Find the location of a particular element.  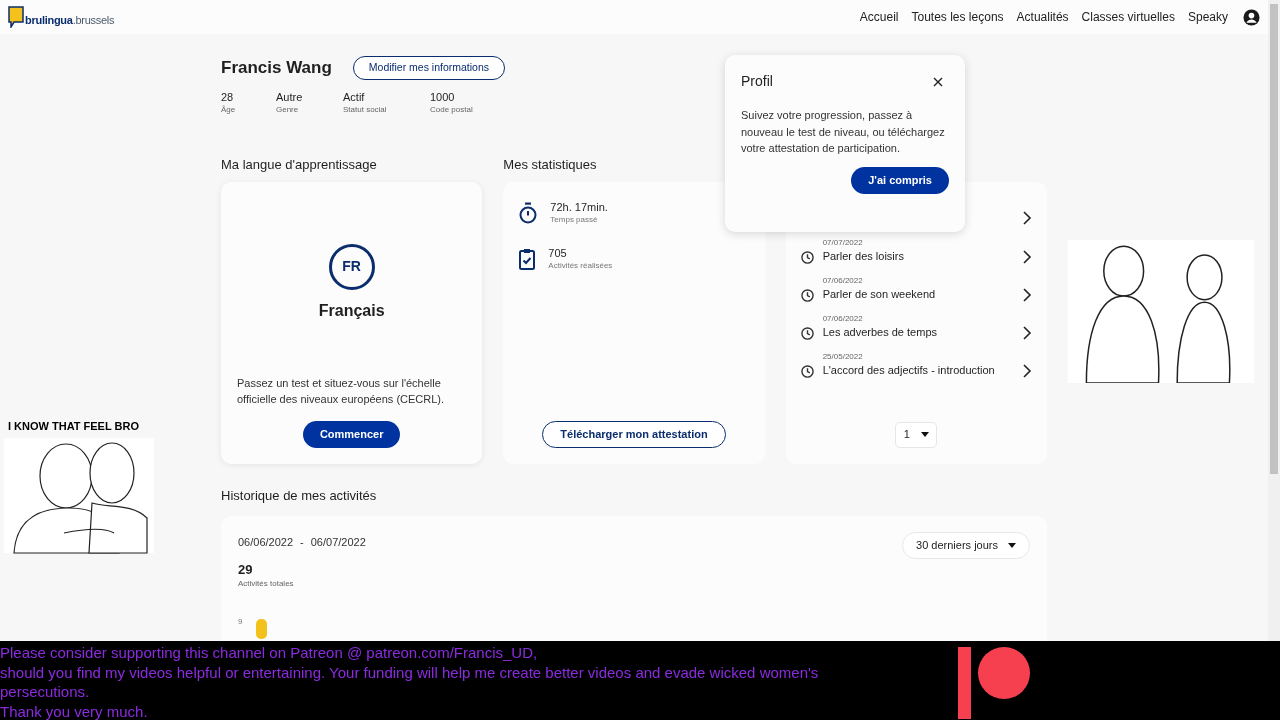

total-label: Activités totales is located at coordinates (266, 583).